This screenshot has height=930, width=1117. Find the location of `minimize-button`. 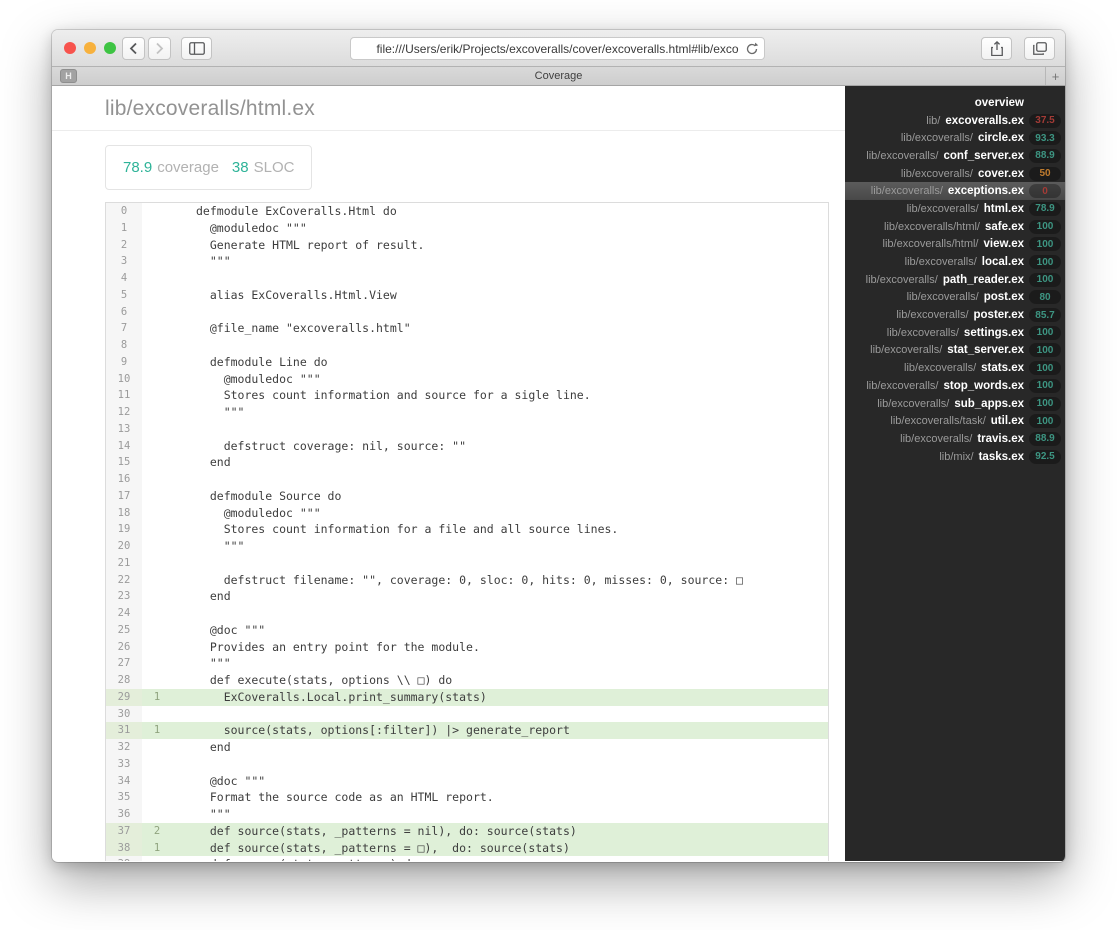

minimize-button is located at coordinates (90, 48).